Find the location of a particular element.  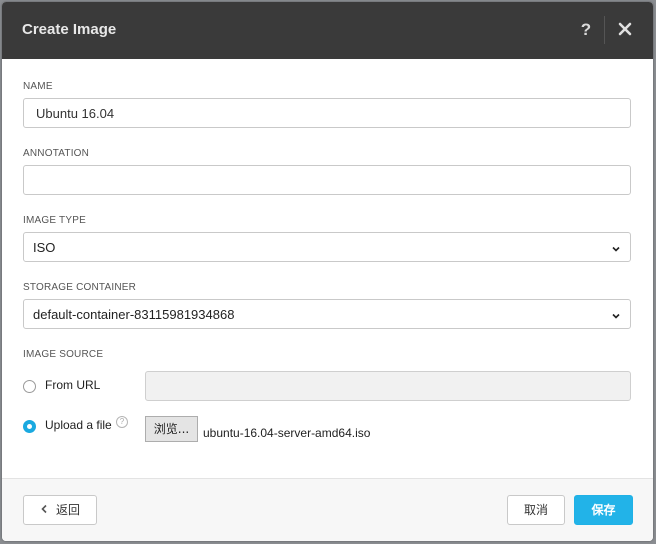

from-url-input is located at coordinates (388, 386).